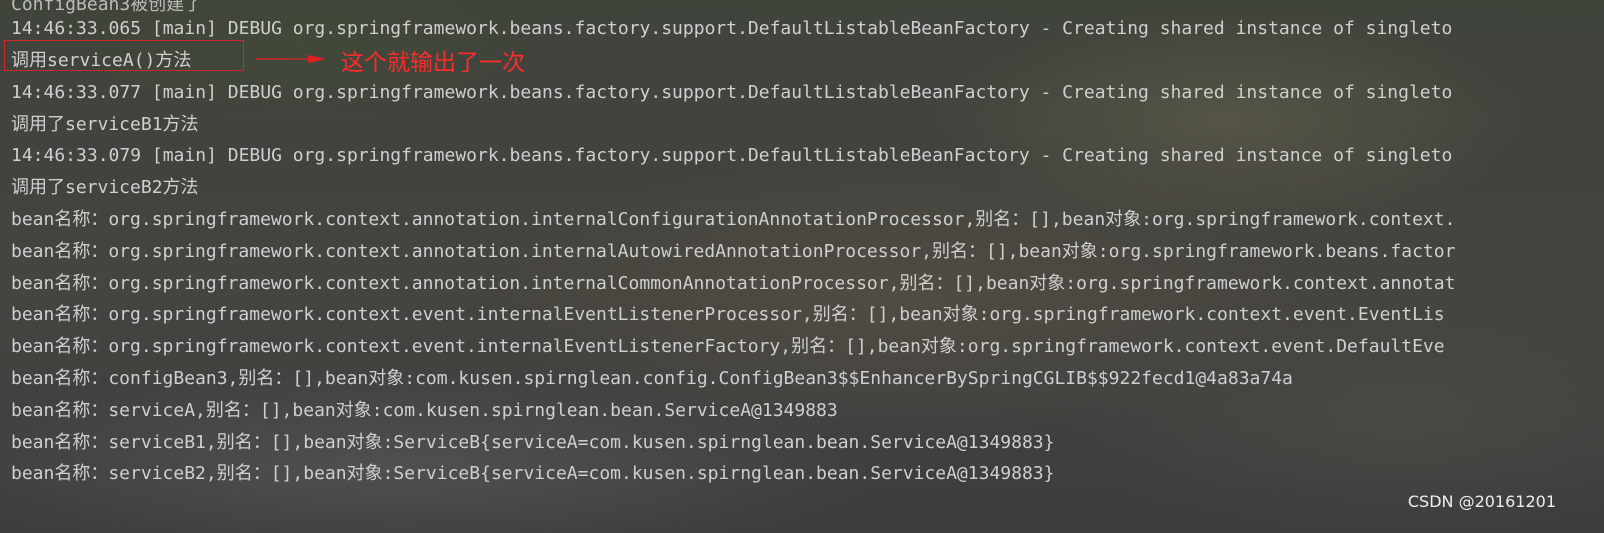 The height and width of the screenshot is (533, 1604). What do you see at coordinates (105, 124) in the screenshot?
I see `console-line: 调用了serviceB1方法` at bounding box center [105, 124].